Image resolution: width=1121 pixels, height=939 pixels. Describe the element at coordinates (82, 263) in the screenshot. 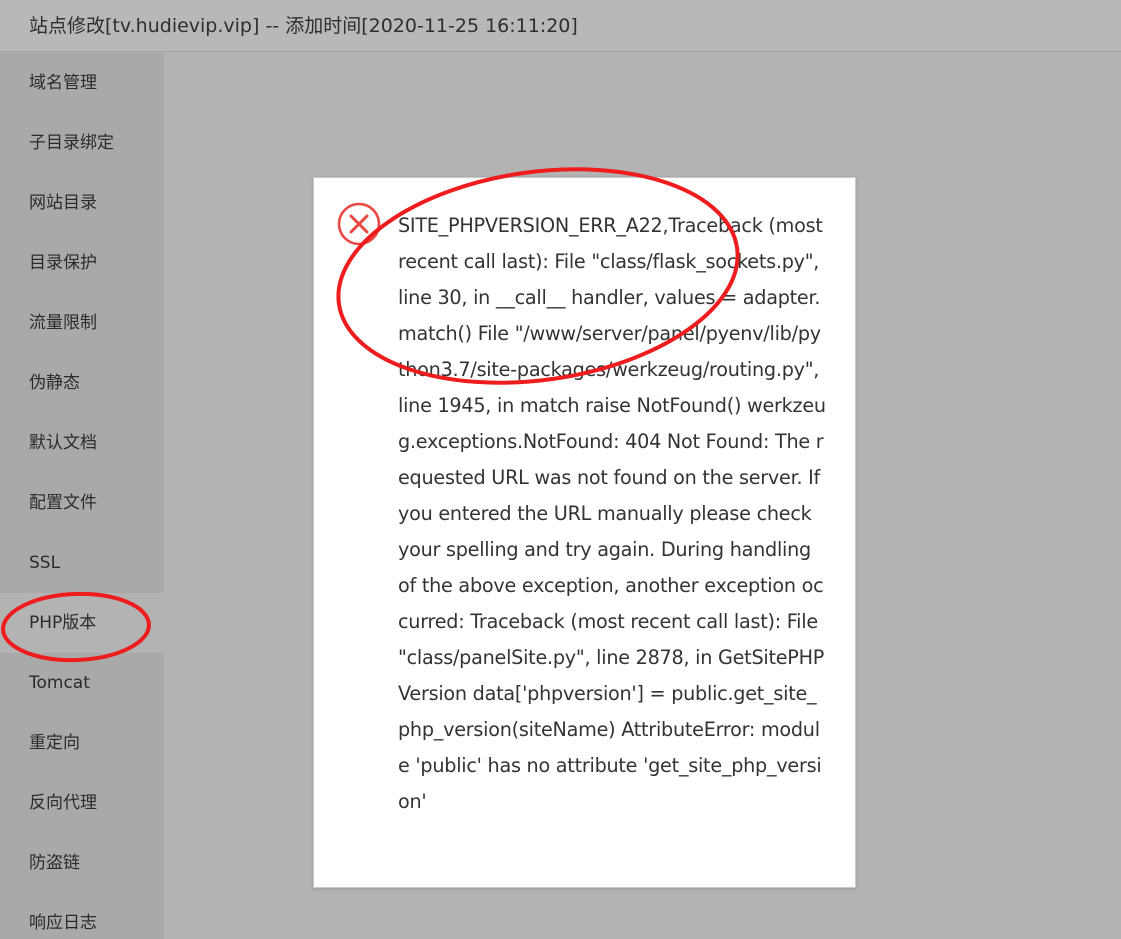

I see `sidebar-item-dir-protect: 目录保护` at that location.